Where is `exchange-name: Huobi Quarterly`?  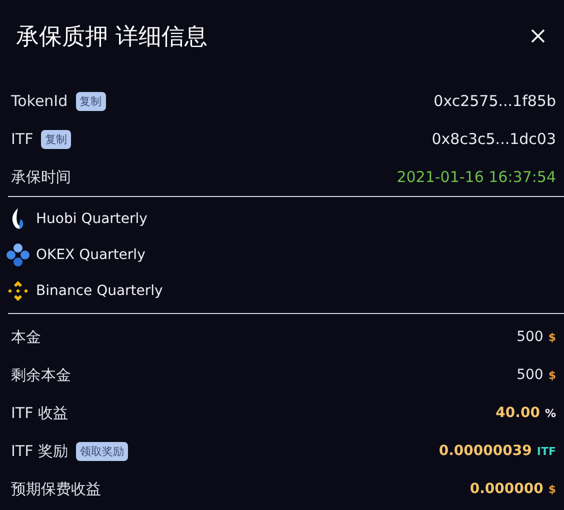 exchange-name: Huobi Quarterly is located at coordinates (92, 219).